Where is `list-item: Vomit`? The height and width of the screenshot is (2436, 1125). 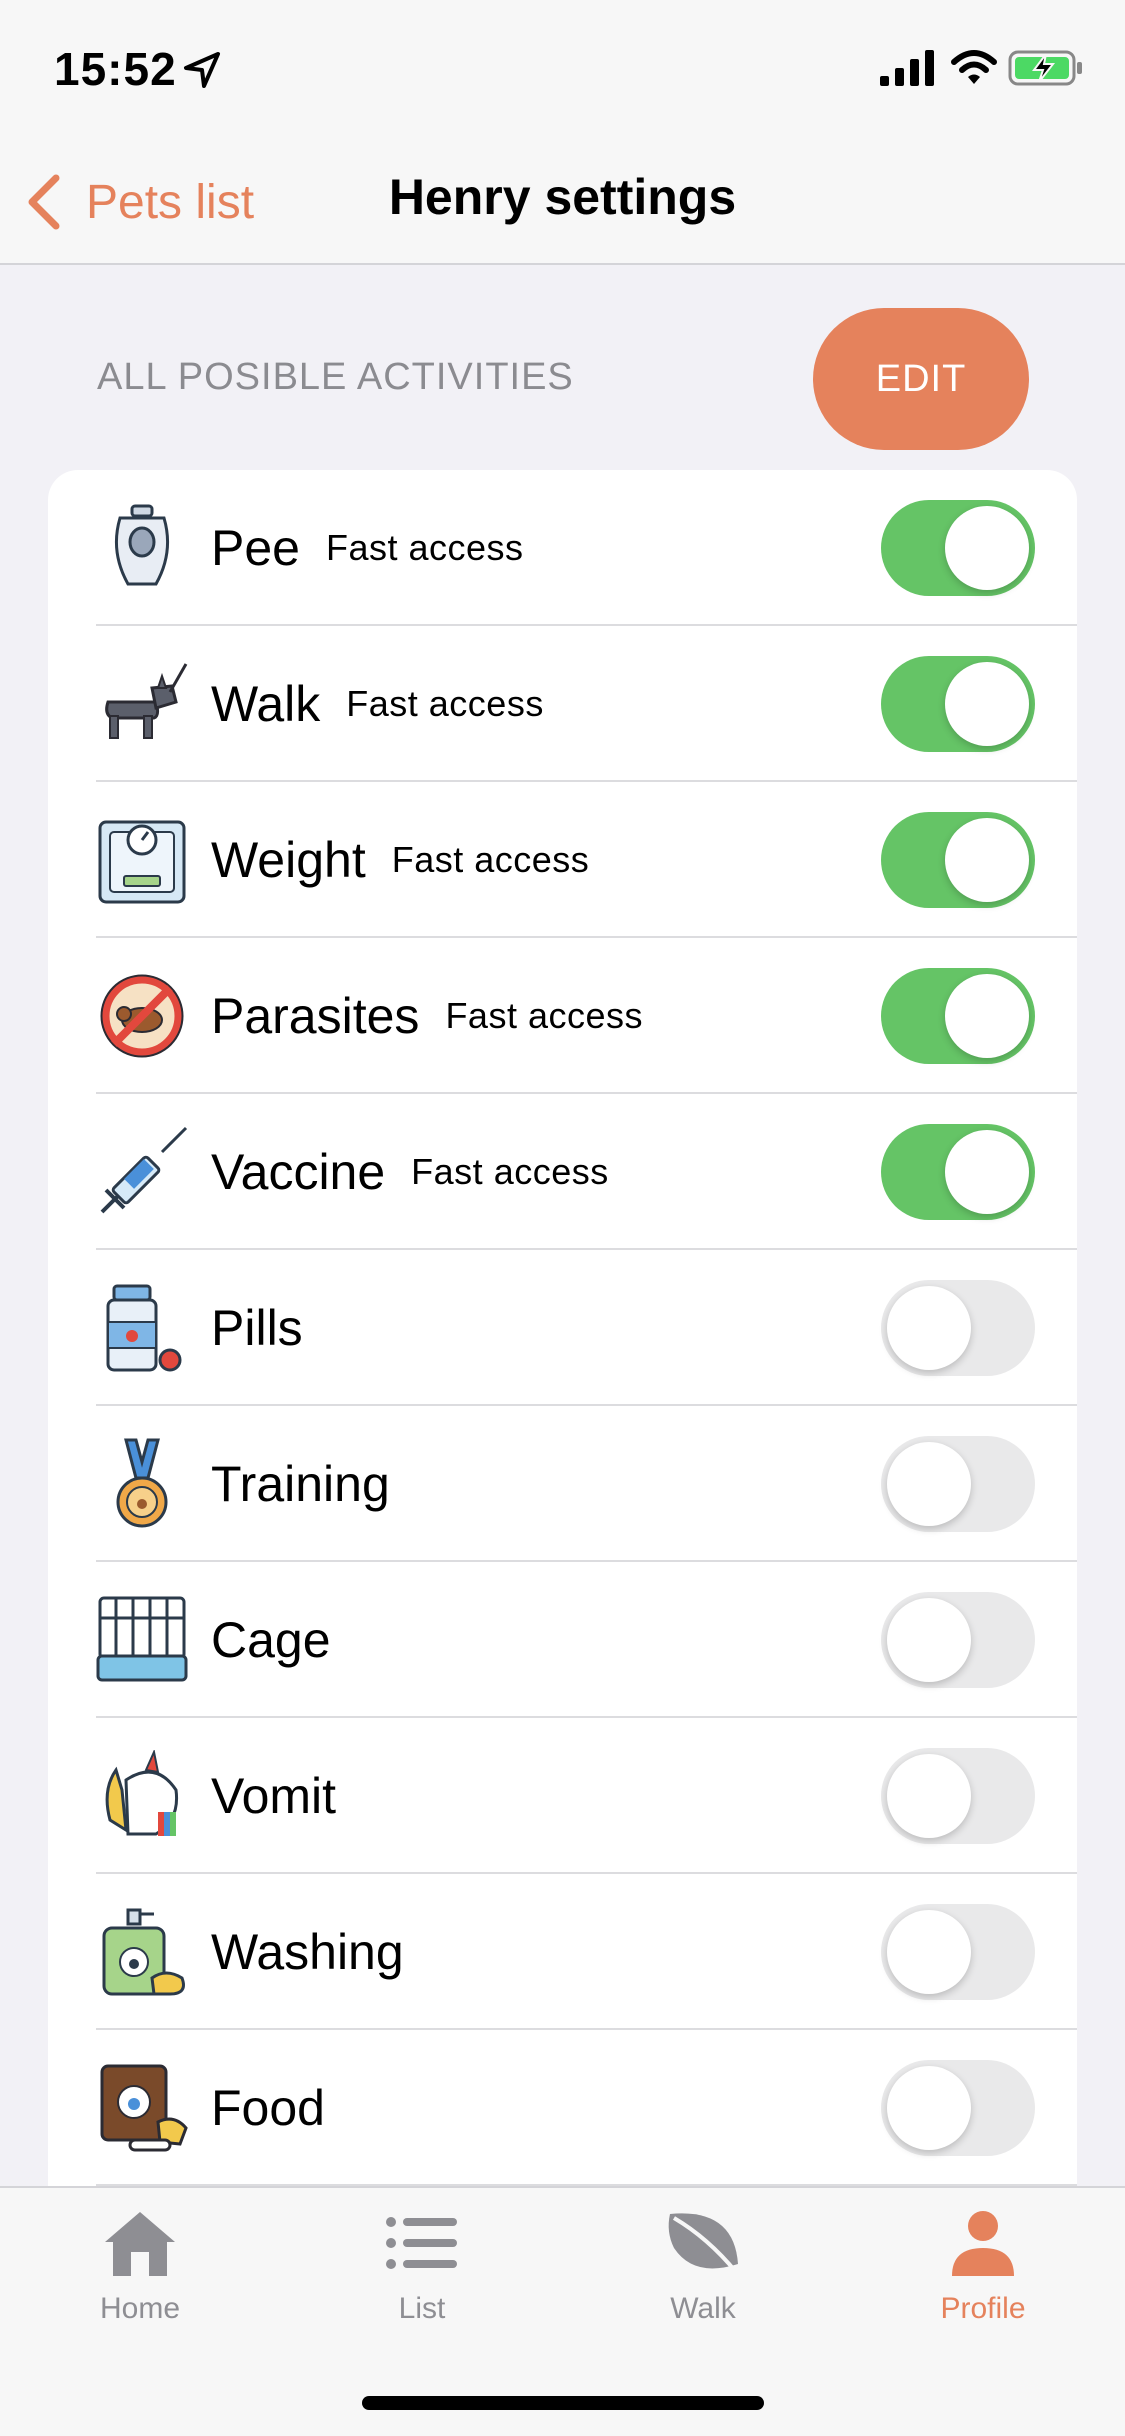
list-item: Vomit is located at coordinates (562, 1796).